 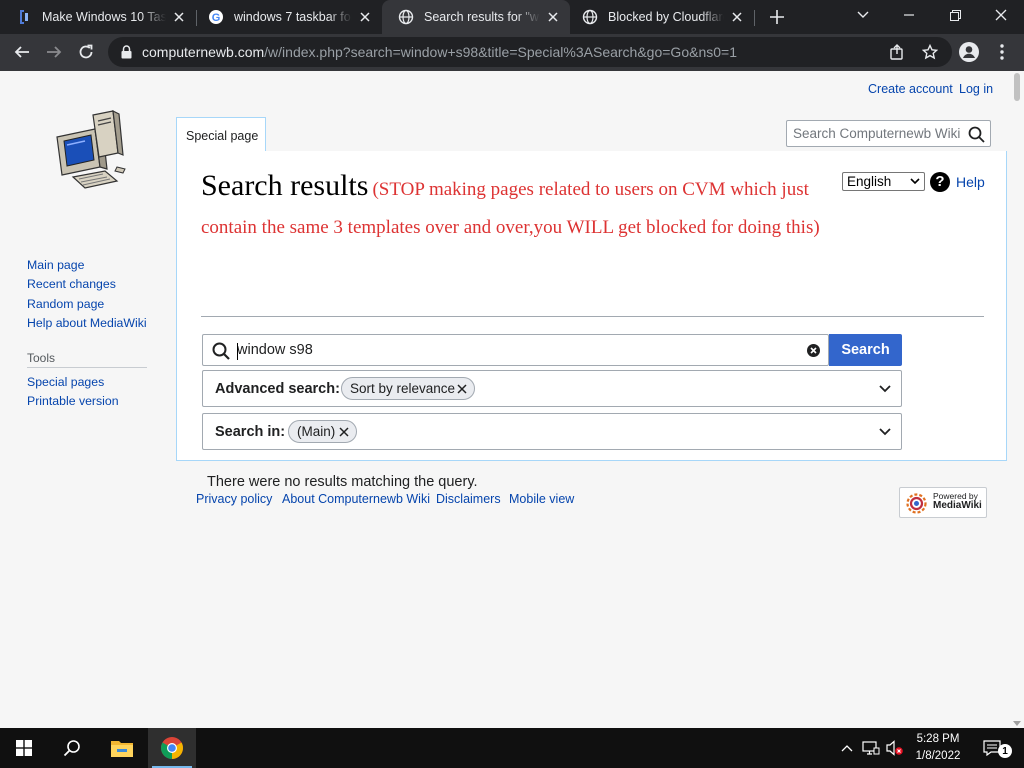 What do you see at coordinates (976, 89) in the screenshot?
I see `log-in-link: Log in` at bounding box center [976, 89].